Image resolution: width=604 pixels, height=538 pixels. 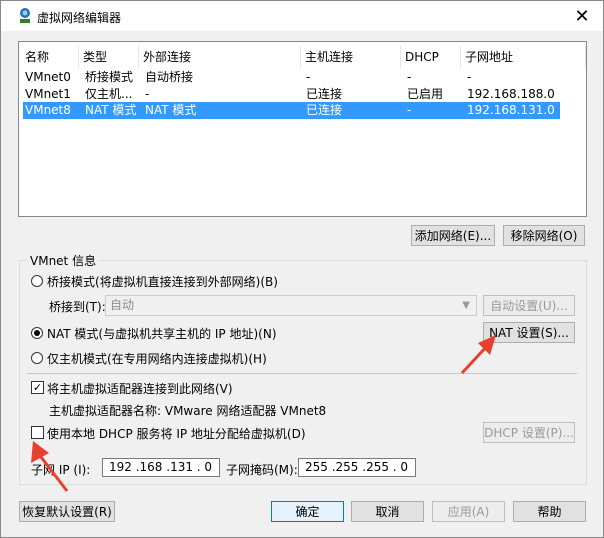 I want to click on connect-adapter-label: 将主机虚拟适配器连接到此网络(V), so click(x=140, y=388).